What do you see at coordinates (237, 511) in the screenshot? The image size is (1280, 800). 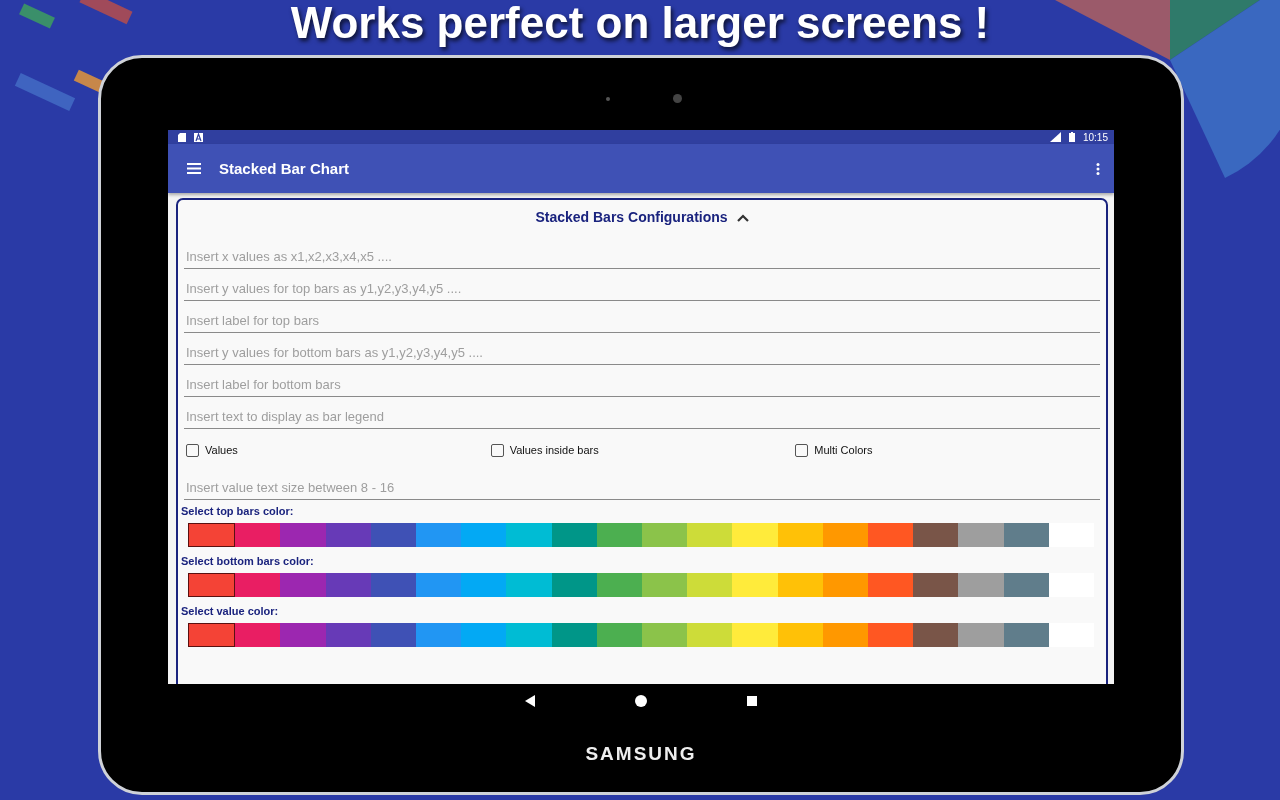 I see `palette-label: Select top bars color:` at bounding box center [237, 511].